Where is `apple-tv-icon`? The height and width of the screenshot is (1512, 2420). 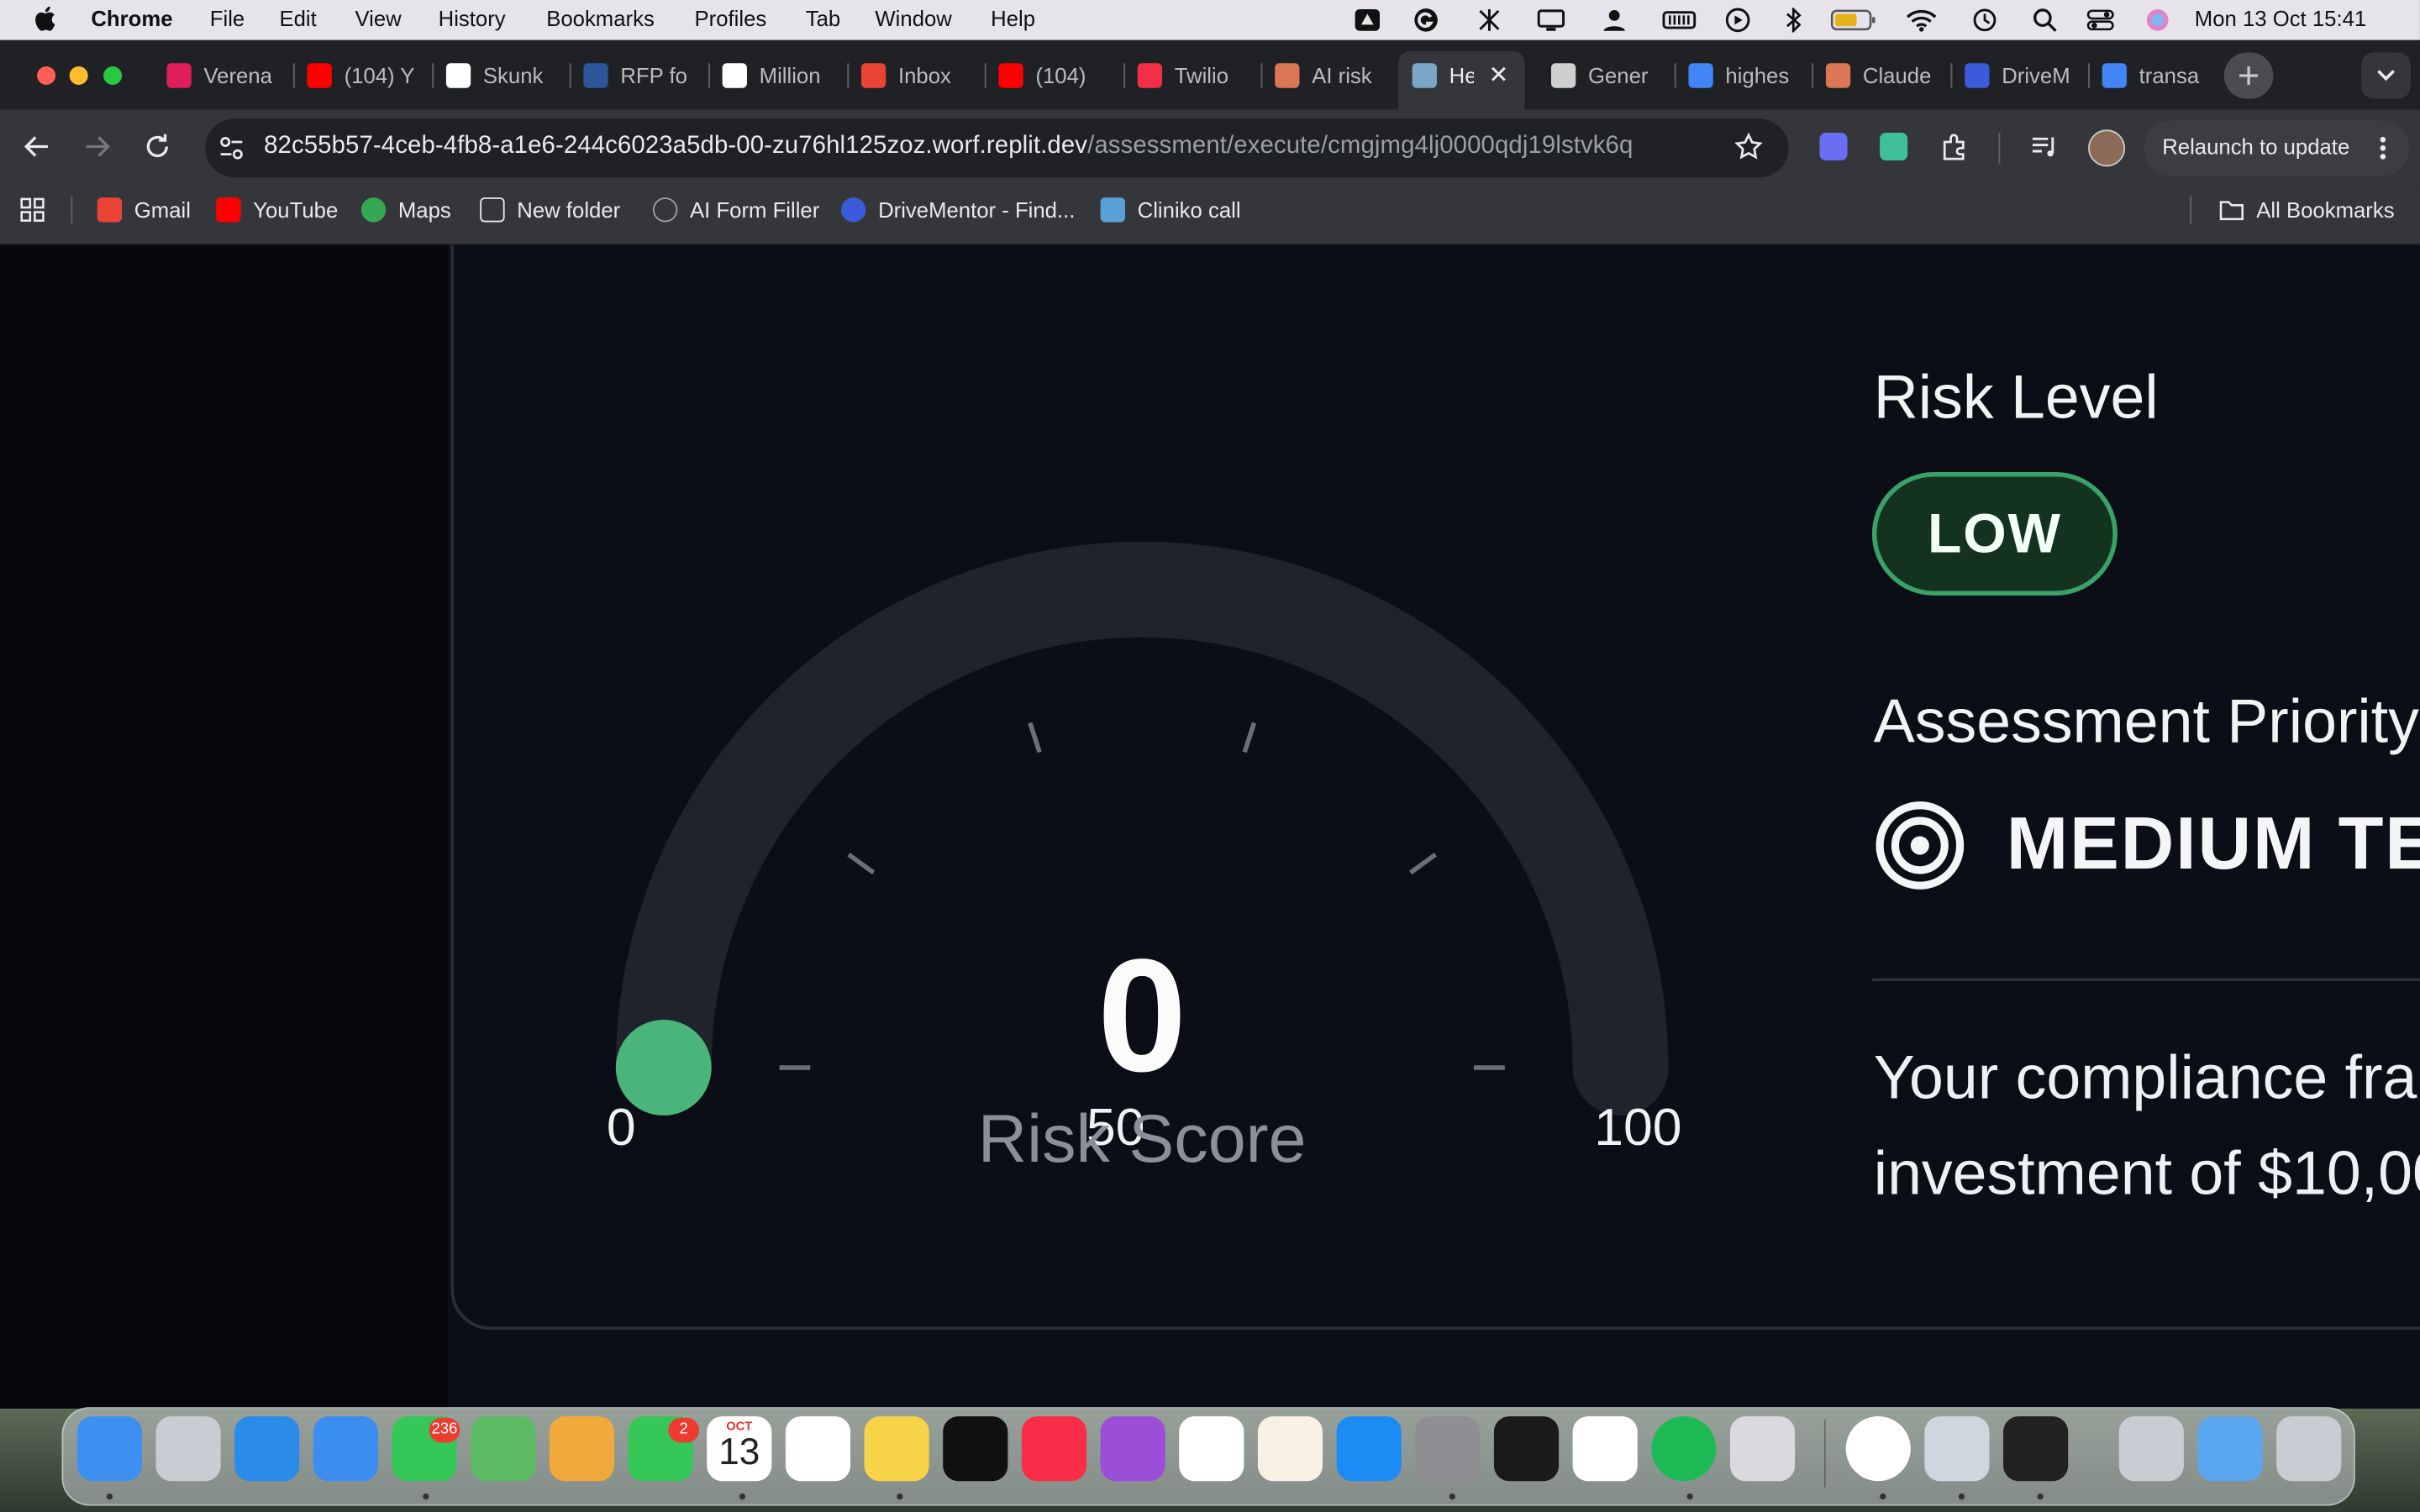
apple-tv-icon is located at coordinates (975, 1449).